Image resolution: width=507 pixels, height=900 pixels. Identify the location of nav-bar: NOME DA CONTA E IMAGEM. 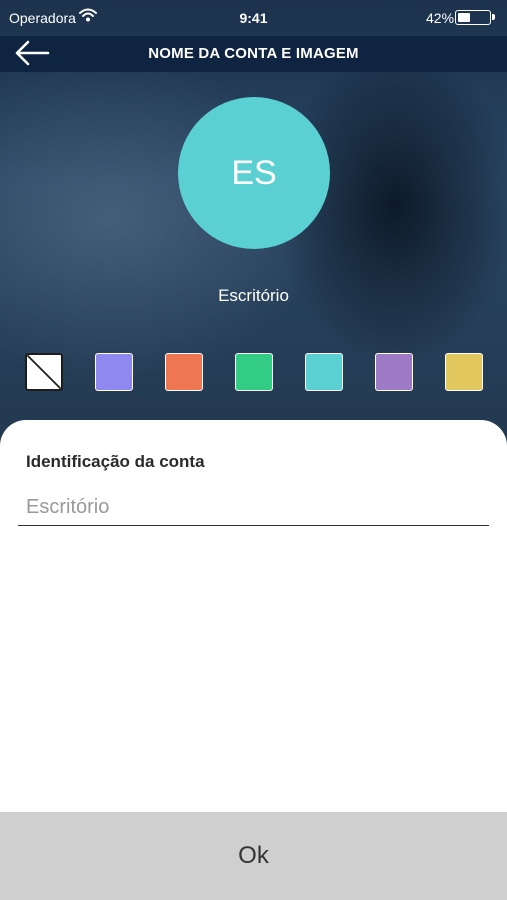
(253, 54).